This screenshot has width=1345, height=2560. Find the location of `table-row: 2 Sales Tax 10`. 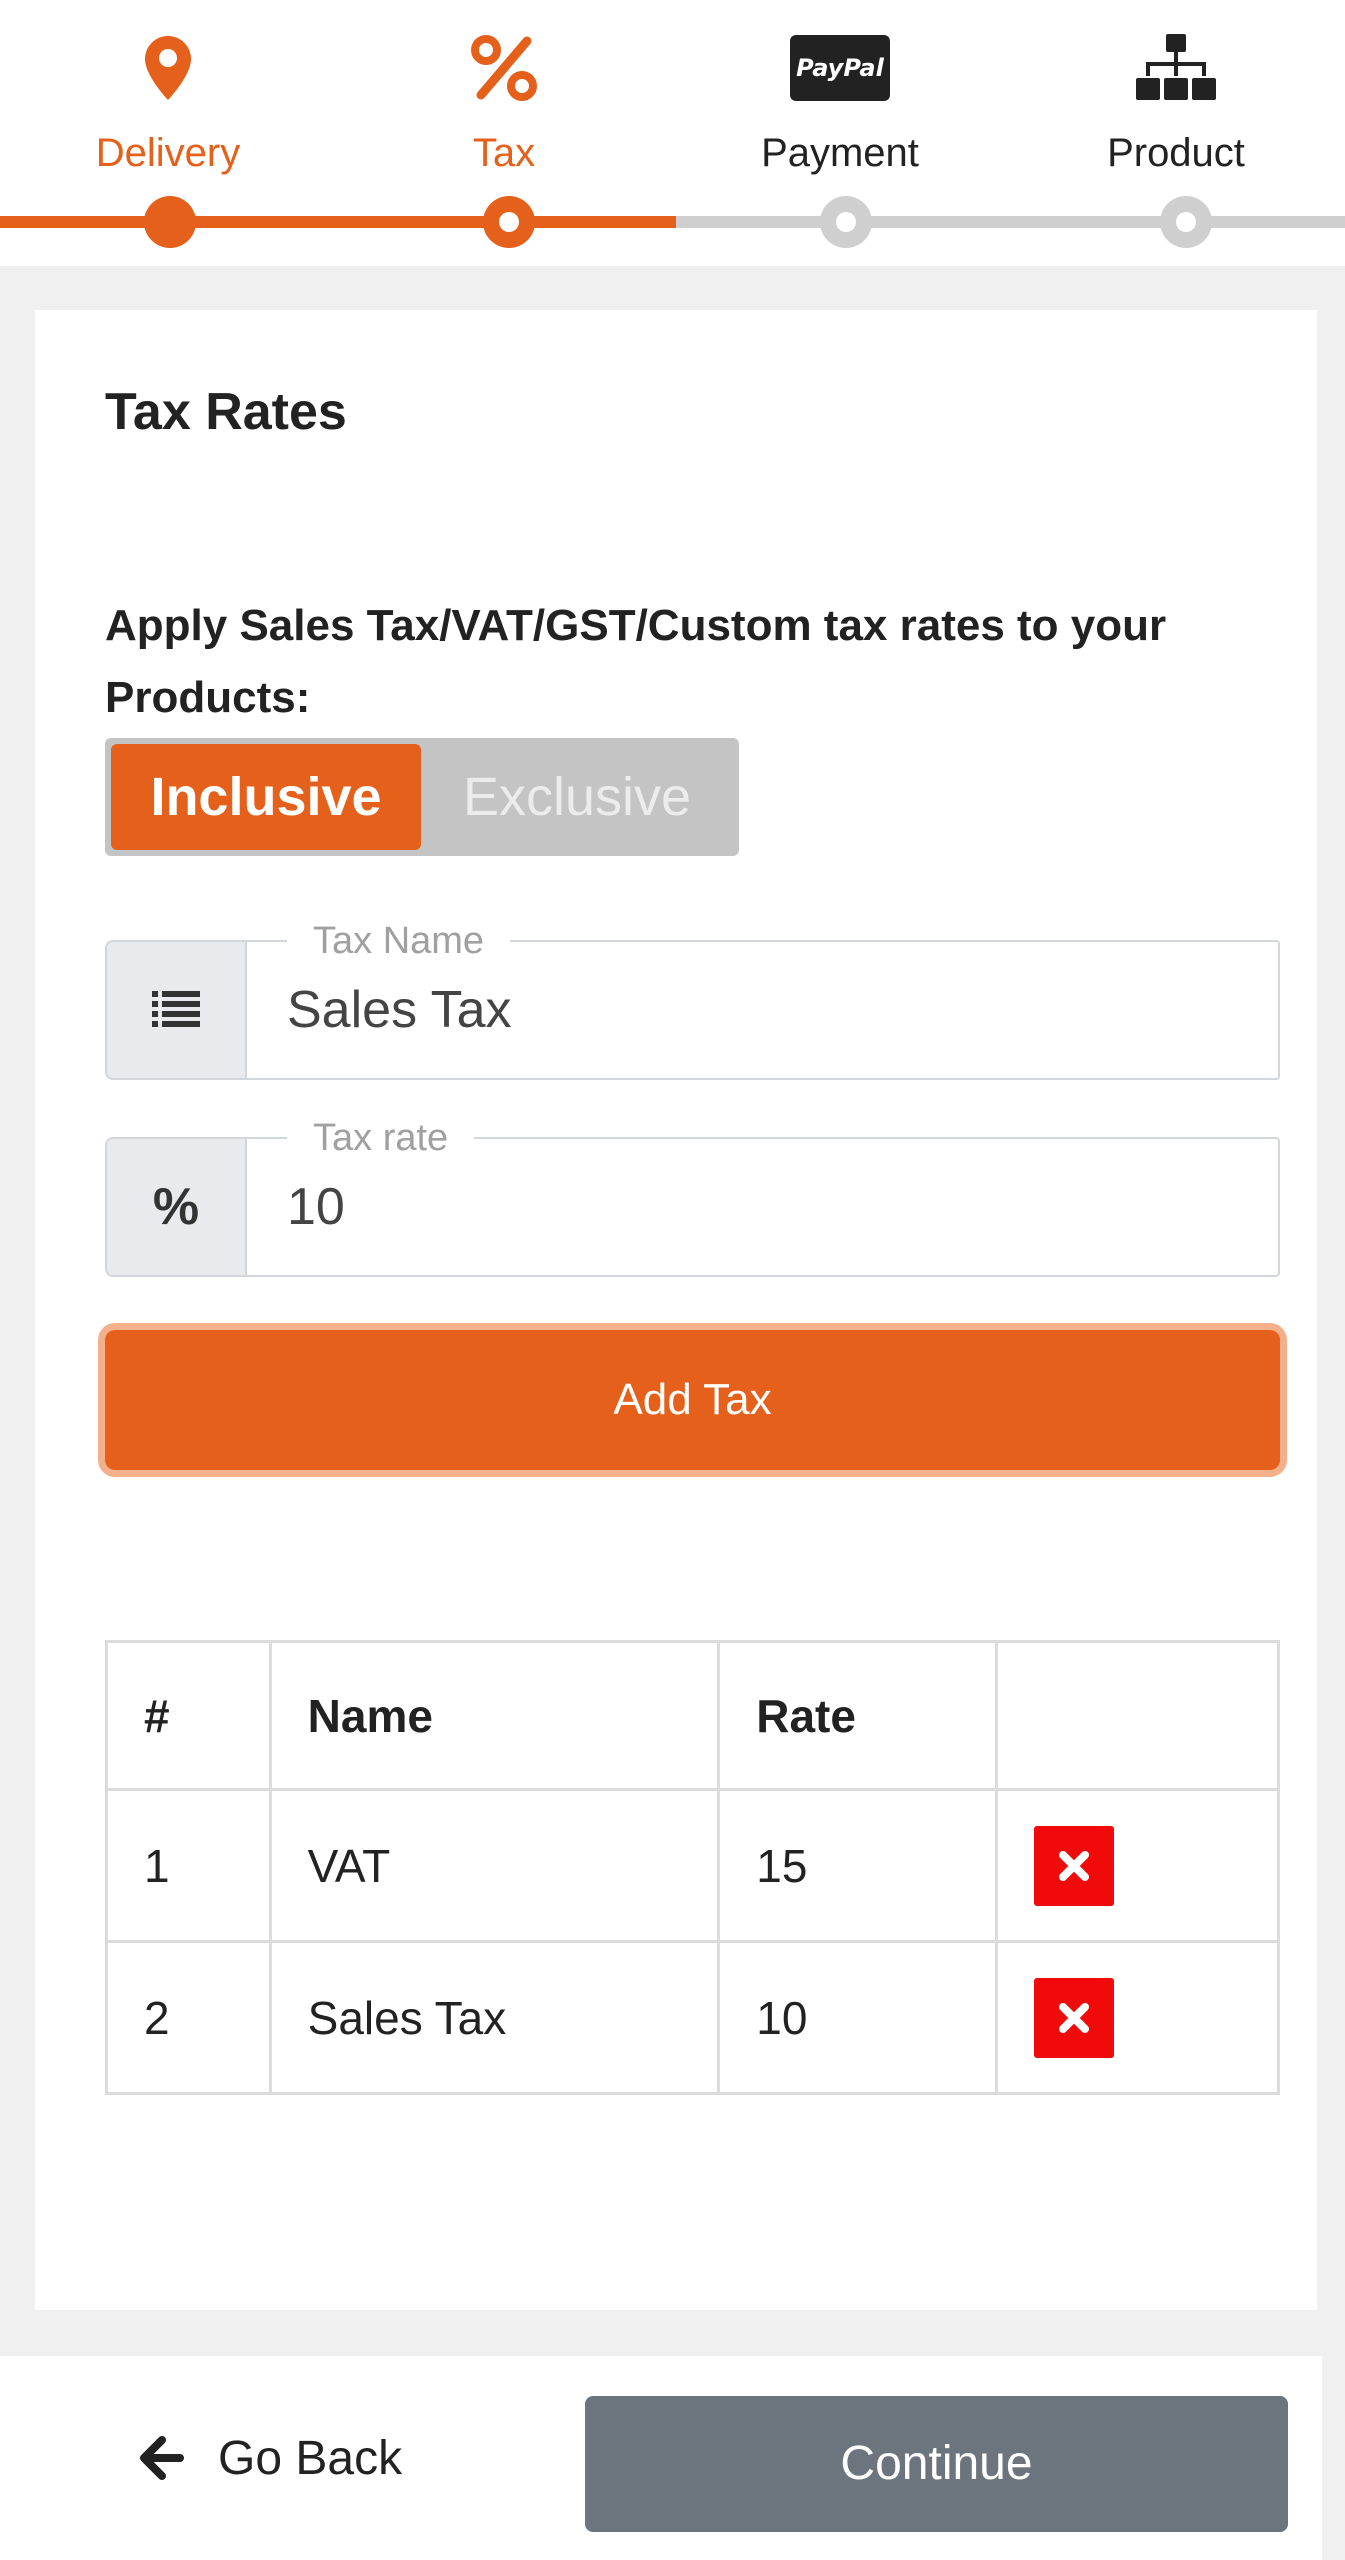

table-row: 2 Sales Tax 10 is located at coordinates (693, 2017).